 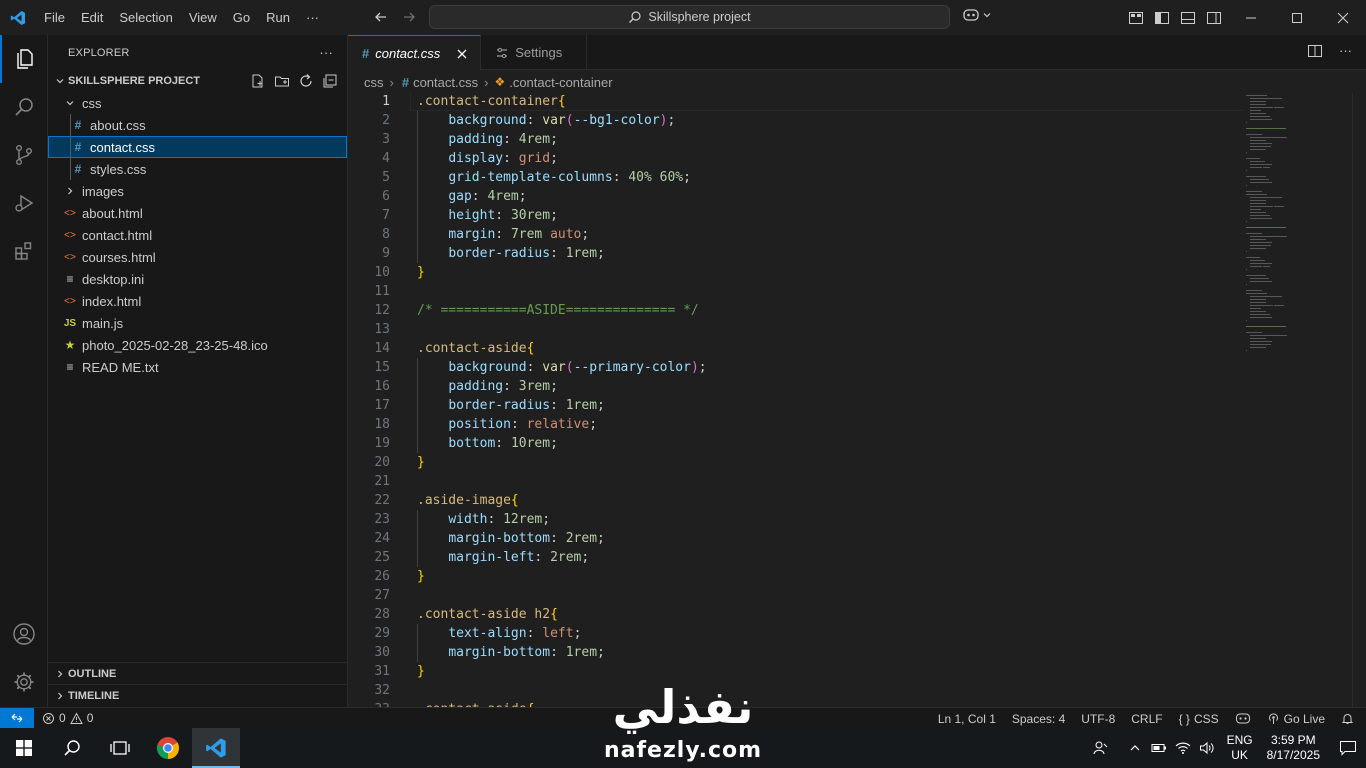 What do you see at coordinates (1159, 748) in the screenshot?
I see `battery-icon` at bounding box center [1159, 748].